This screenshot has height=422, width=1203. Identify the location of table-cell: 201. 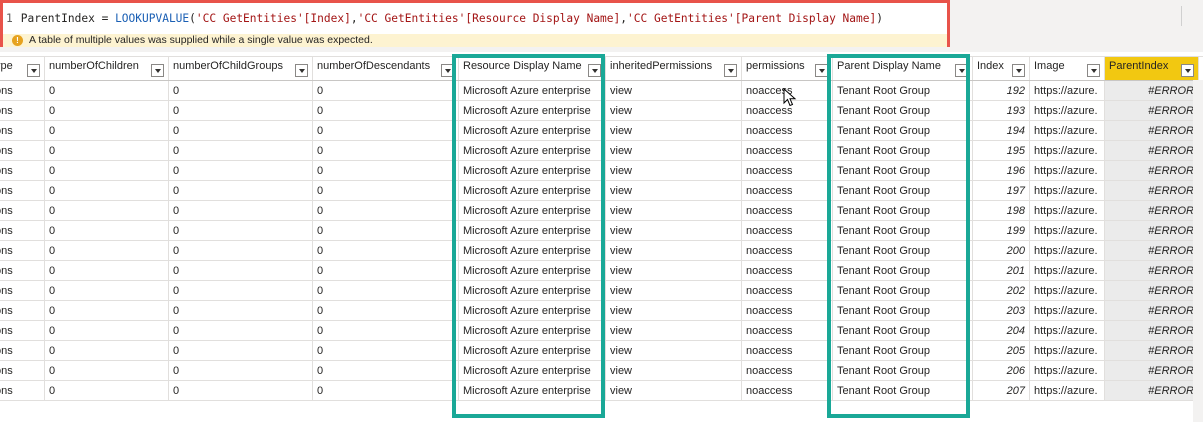
(1001, 270).